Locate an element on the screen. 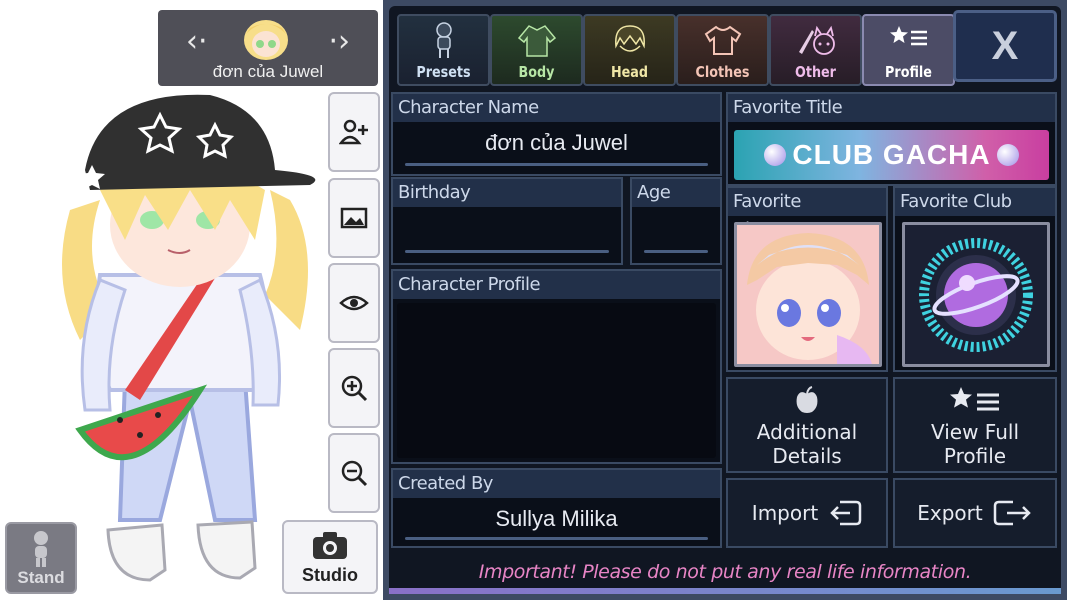 Image resolution: width=1067 pixels, height=600 pixels. character-selector: ‹· ·› đơn của Juwel is located at coordinates (268, 48).